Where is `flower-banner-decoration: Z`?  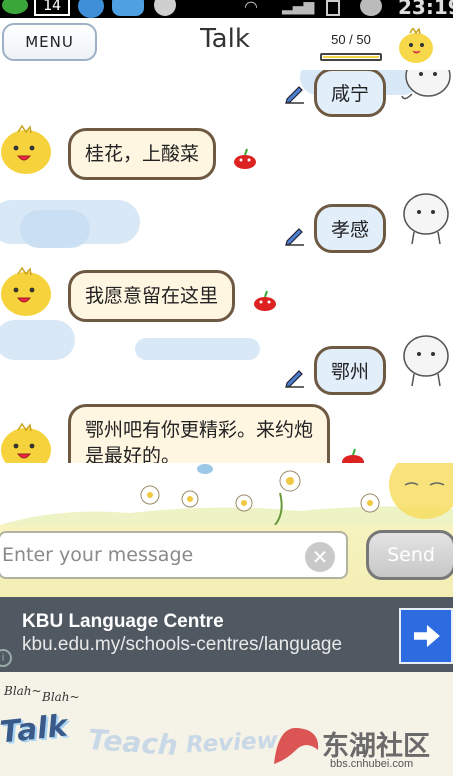
flower-banner-decoration: Z is located at coordinates (226, 494).